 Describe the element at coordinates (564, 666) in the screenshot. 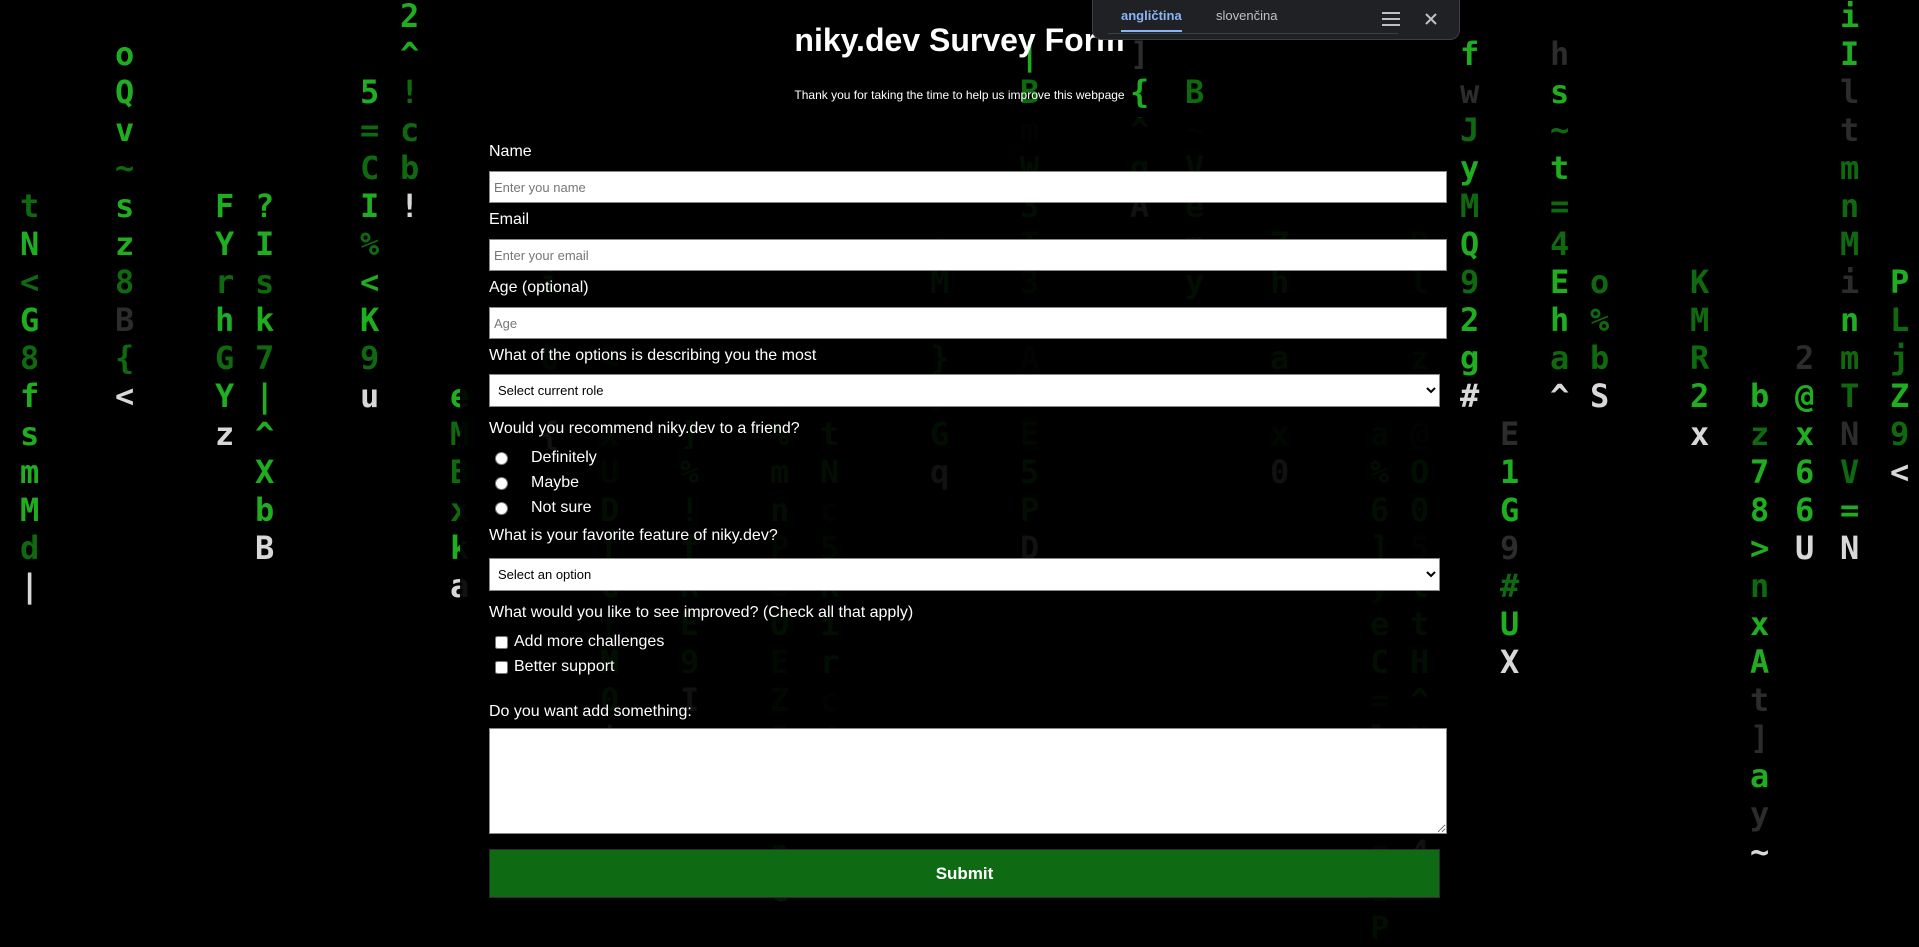

I see `improve-option-label: Better support` at that location.